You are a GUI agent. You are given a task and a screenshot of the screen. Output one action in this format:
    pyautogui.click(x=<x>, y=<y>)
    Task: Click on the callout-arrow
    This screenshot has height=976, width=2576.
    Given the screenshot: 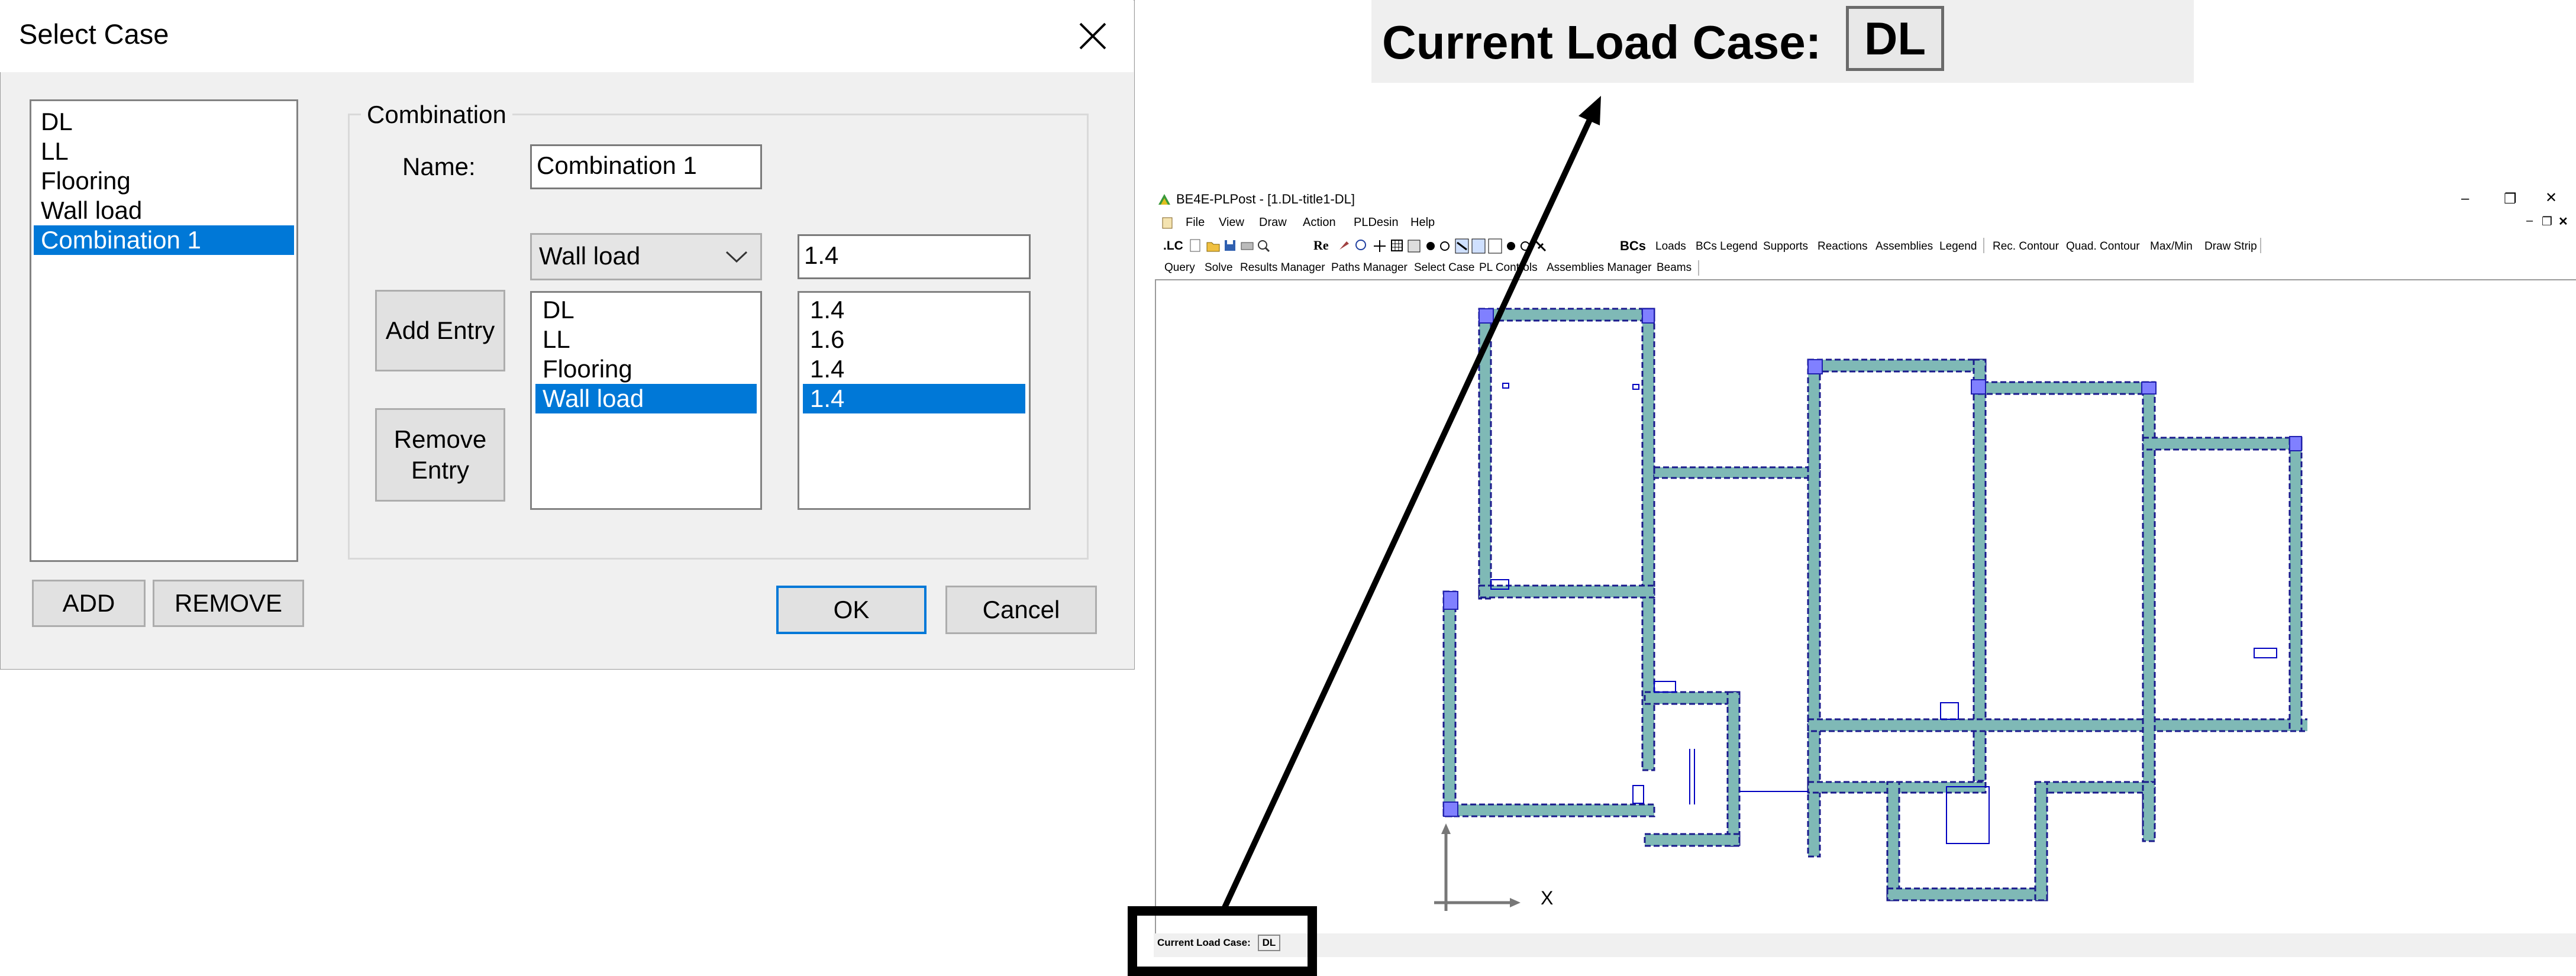 What is the action you would take?
    pyautogui.click(x=1411, y=503)
    